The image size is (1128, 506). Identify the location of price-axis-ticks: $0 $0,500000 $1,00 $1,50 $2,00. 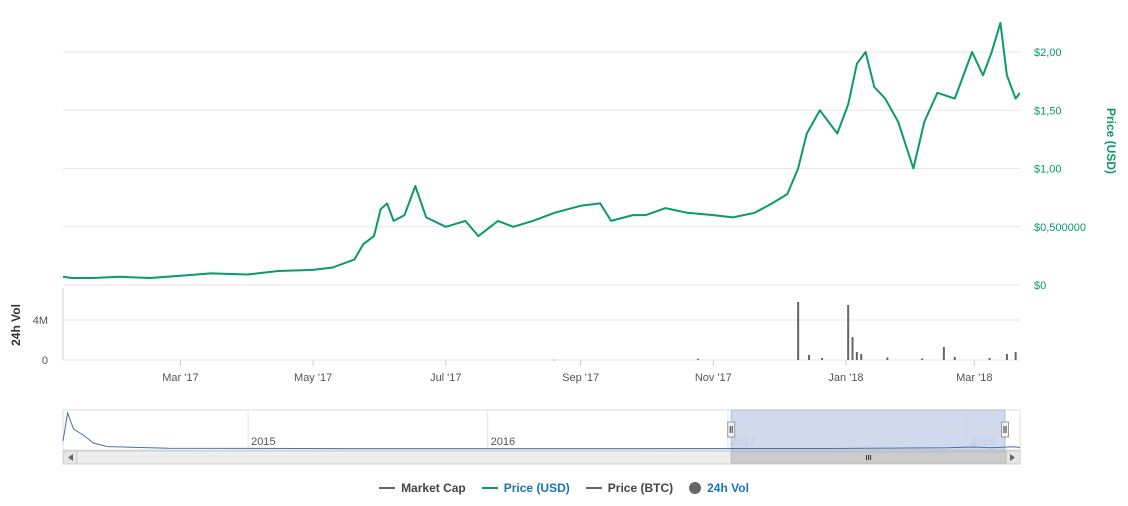
(1060, 169).